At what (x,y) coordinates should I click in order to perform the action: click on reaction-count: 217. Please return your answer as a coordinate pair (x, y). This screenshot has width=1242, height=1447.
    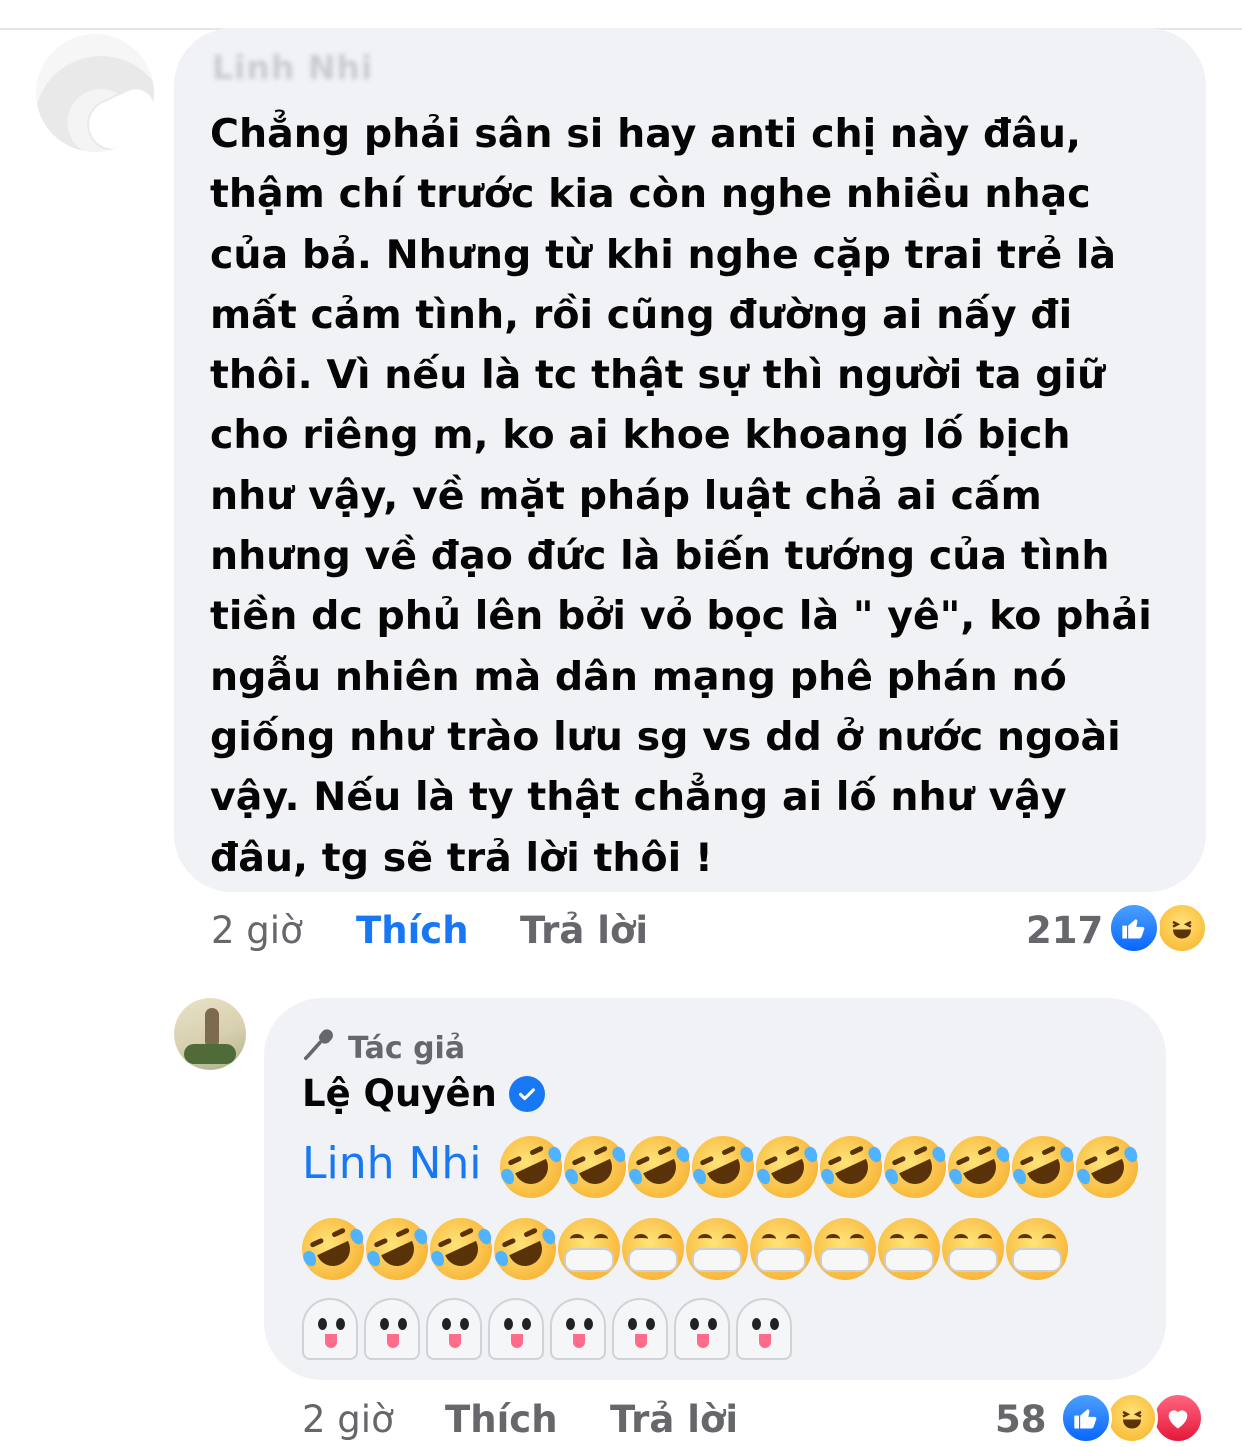
    Looking at the image, I should click on (1064, 930).